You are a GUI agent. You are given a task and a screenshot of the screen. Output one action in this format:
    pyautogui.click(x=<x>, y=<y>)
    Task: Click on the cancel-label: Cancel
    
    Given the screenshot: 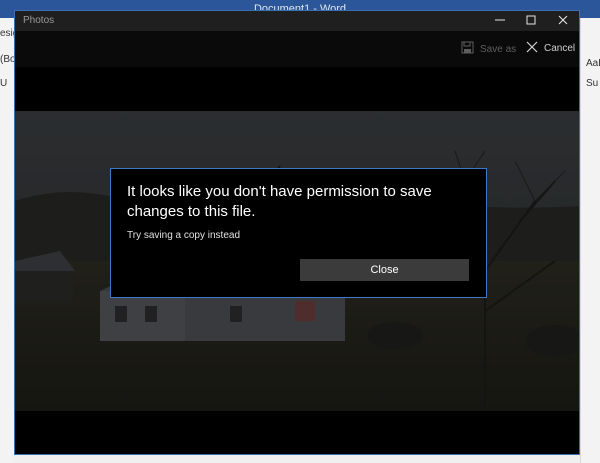 What is the action you would take?
    pyautogui.click(x=560, y=48)
    